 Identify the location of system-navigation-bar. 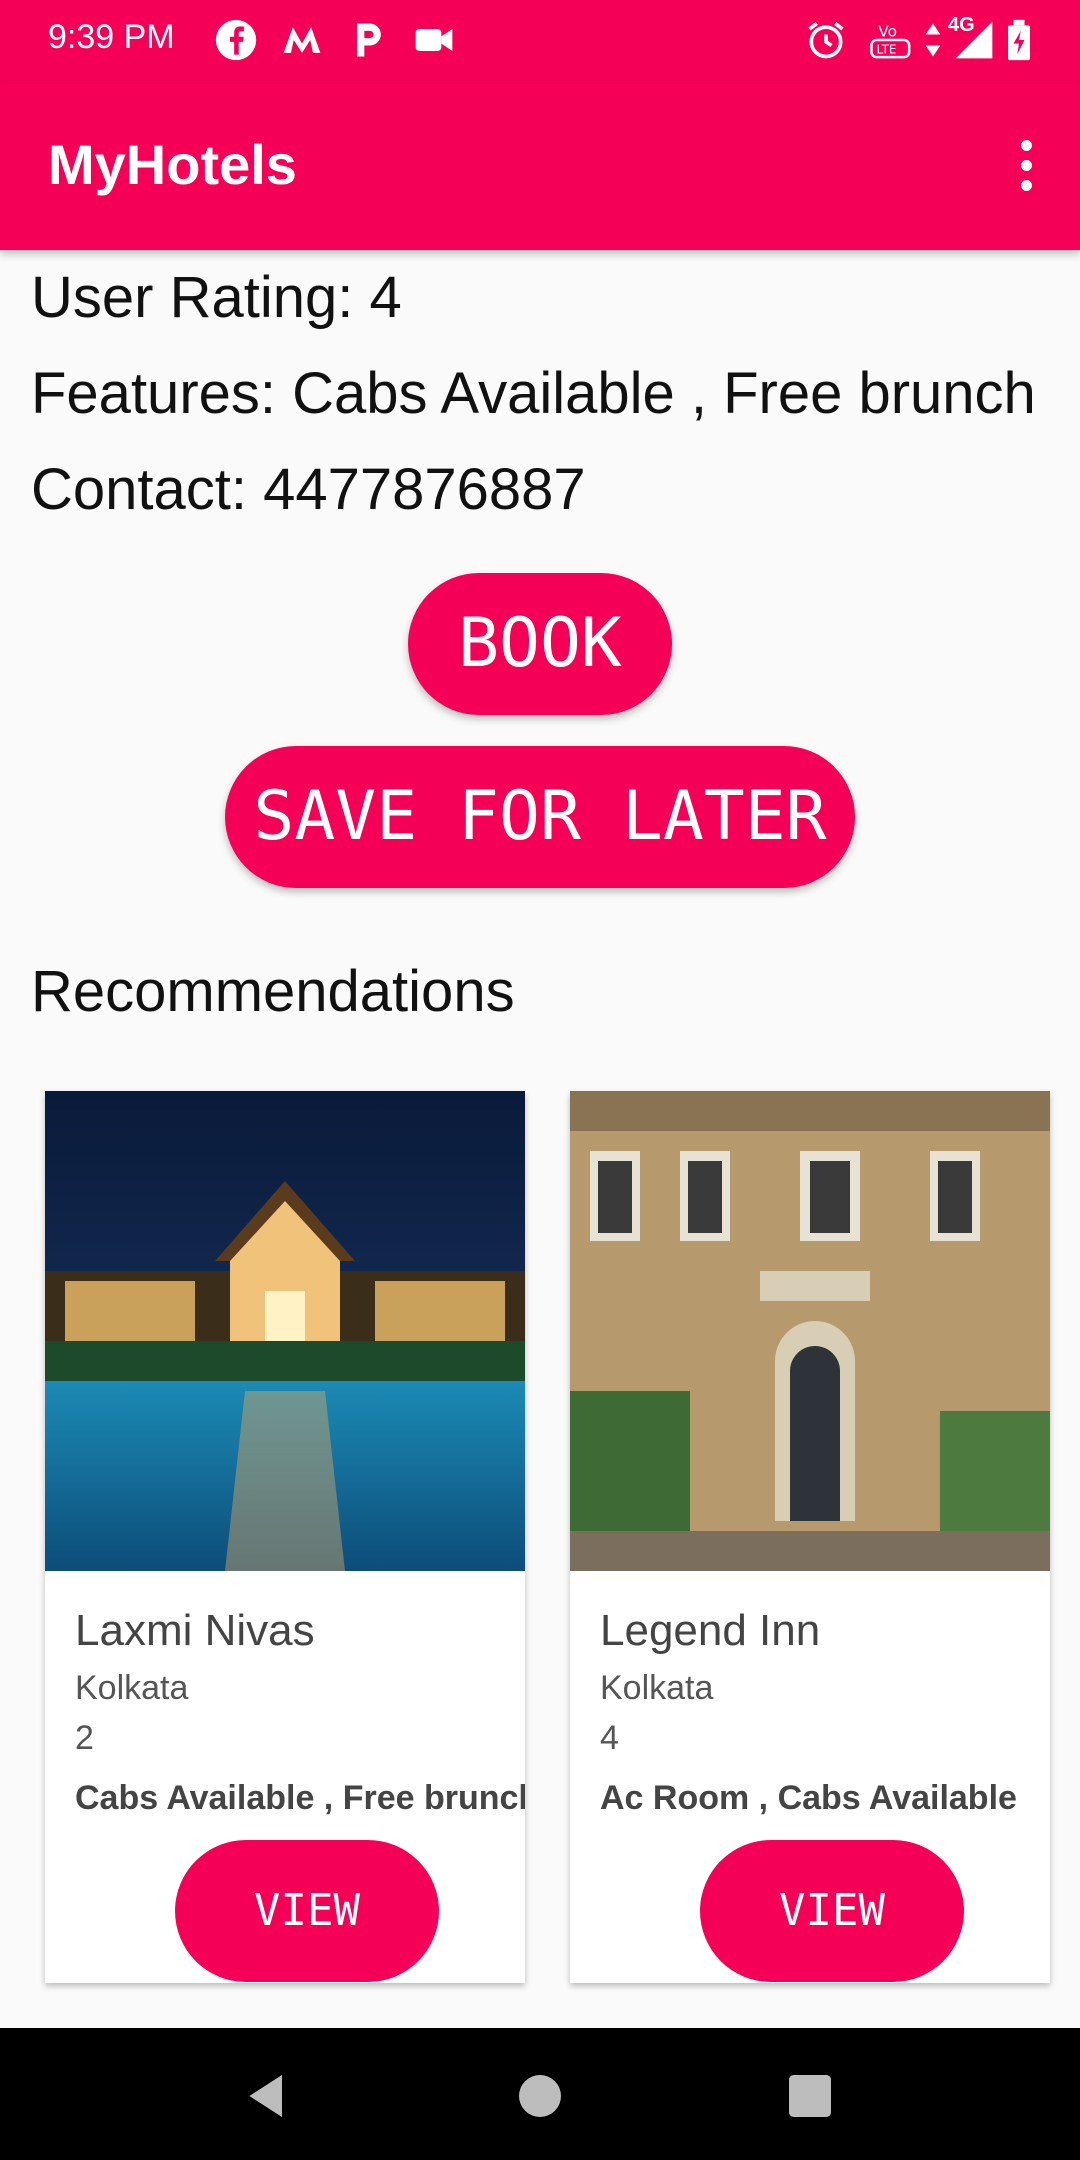
(540, 2094).